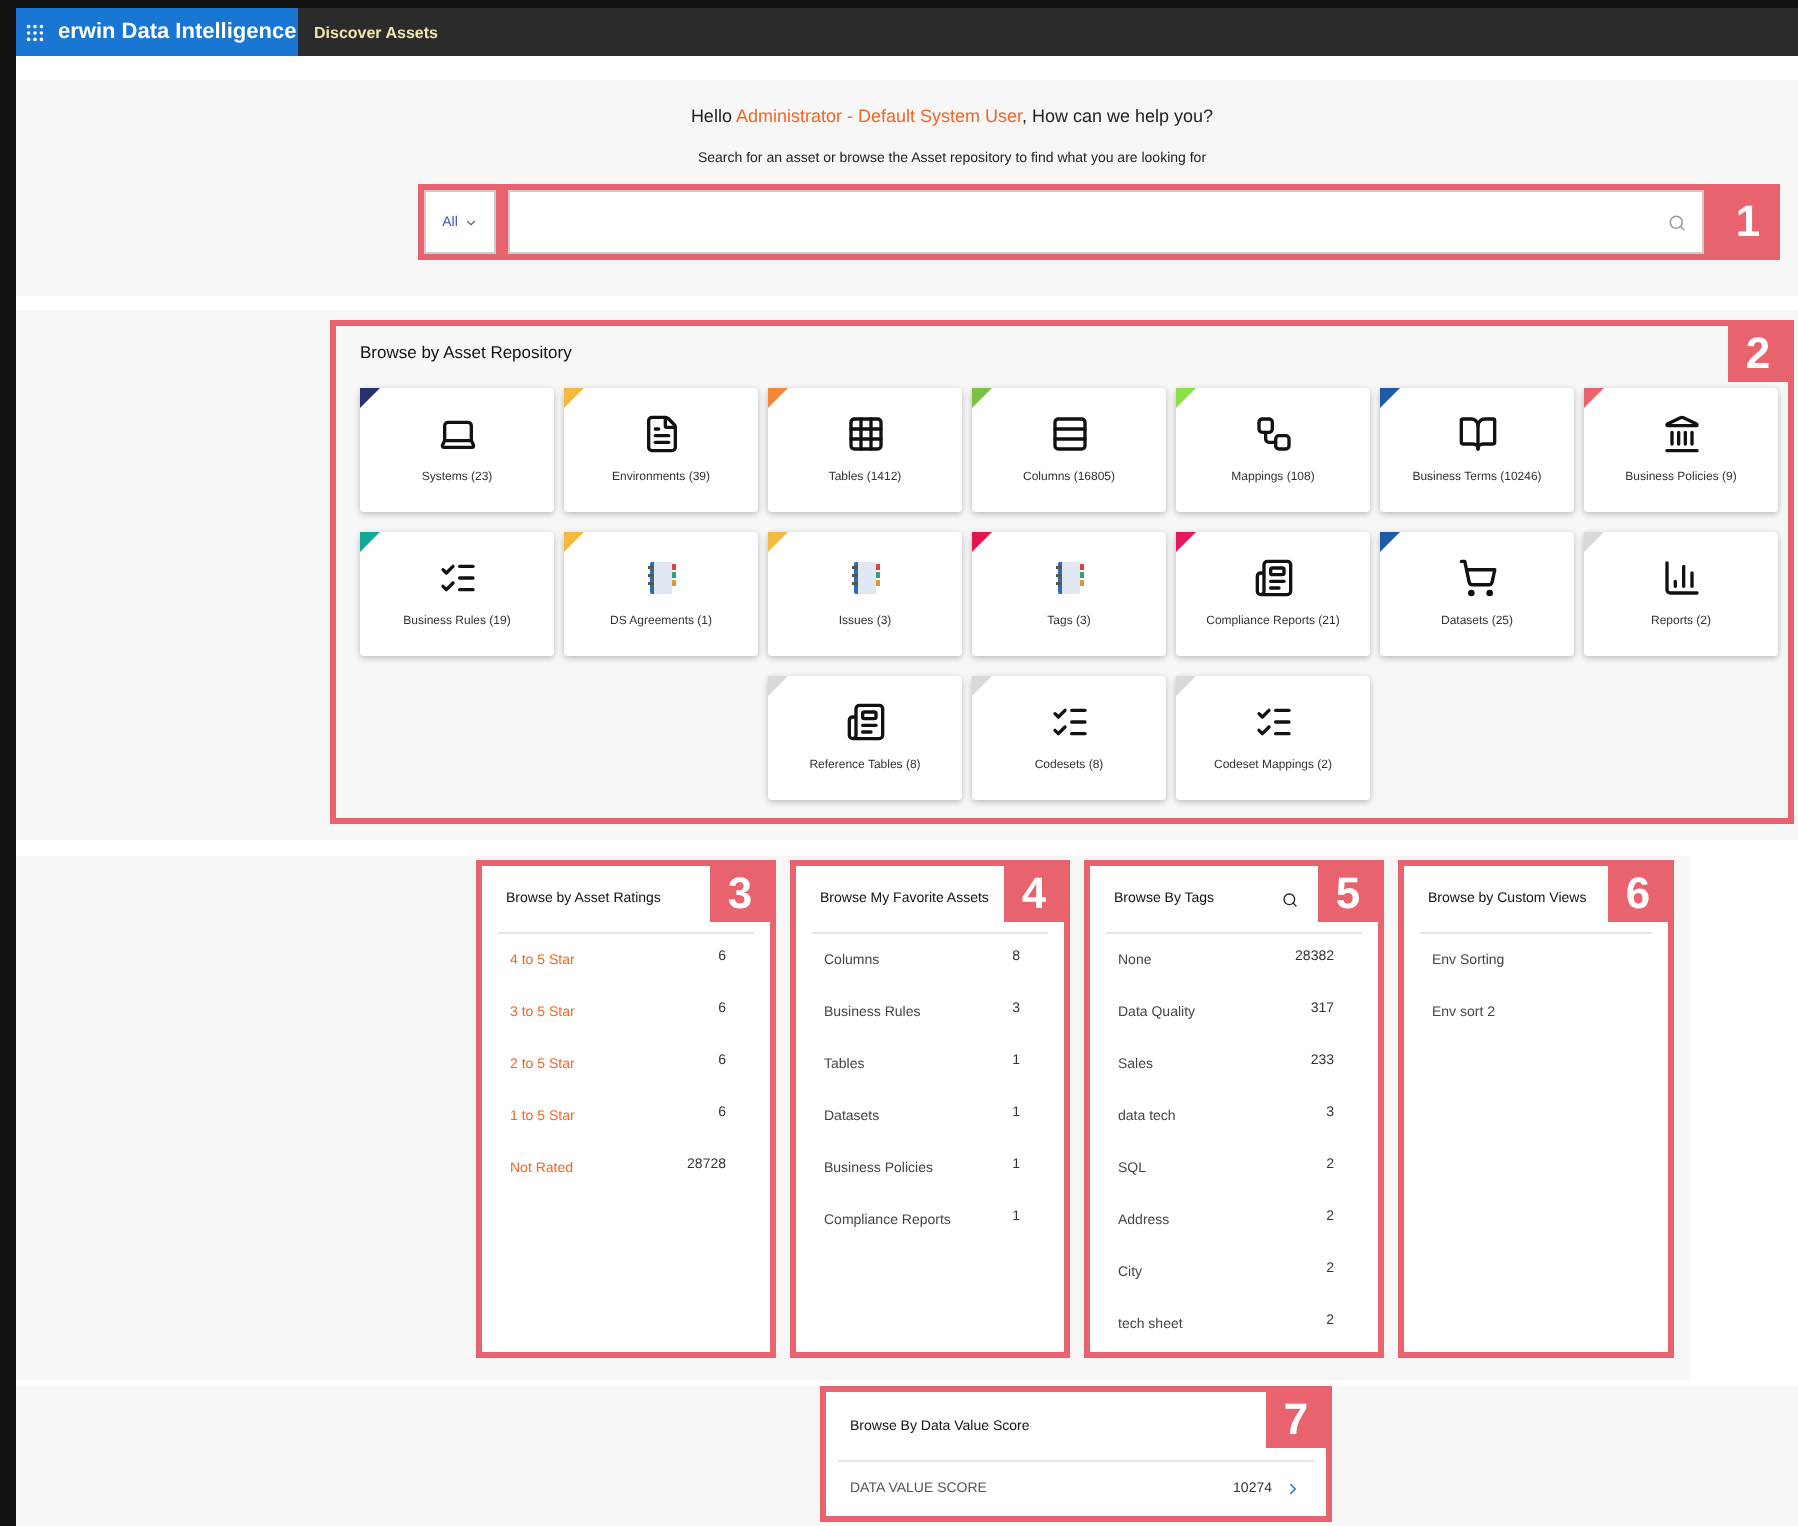 Image resolution: width=1798 pixels, height=1526 pixels. What do you see at coordinates (1681, 578) in the screenshot?
I see `bar-chart-icon` at bounding box center [1681, 578].